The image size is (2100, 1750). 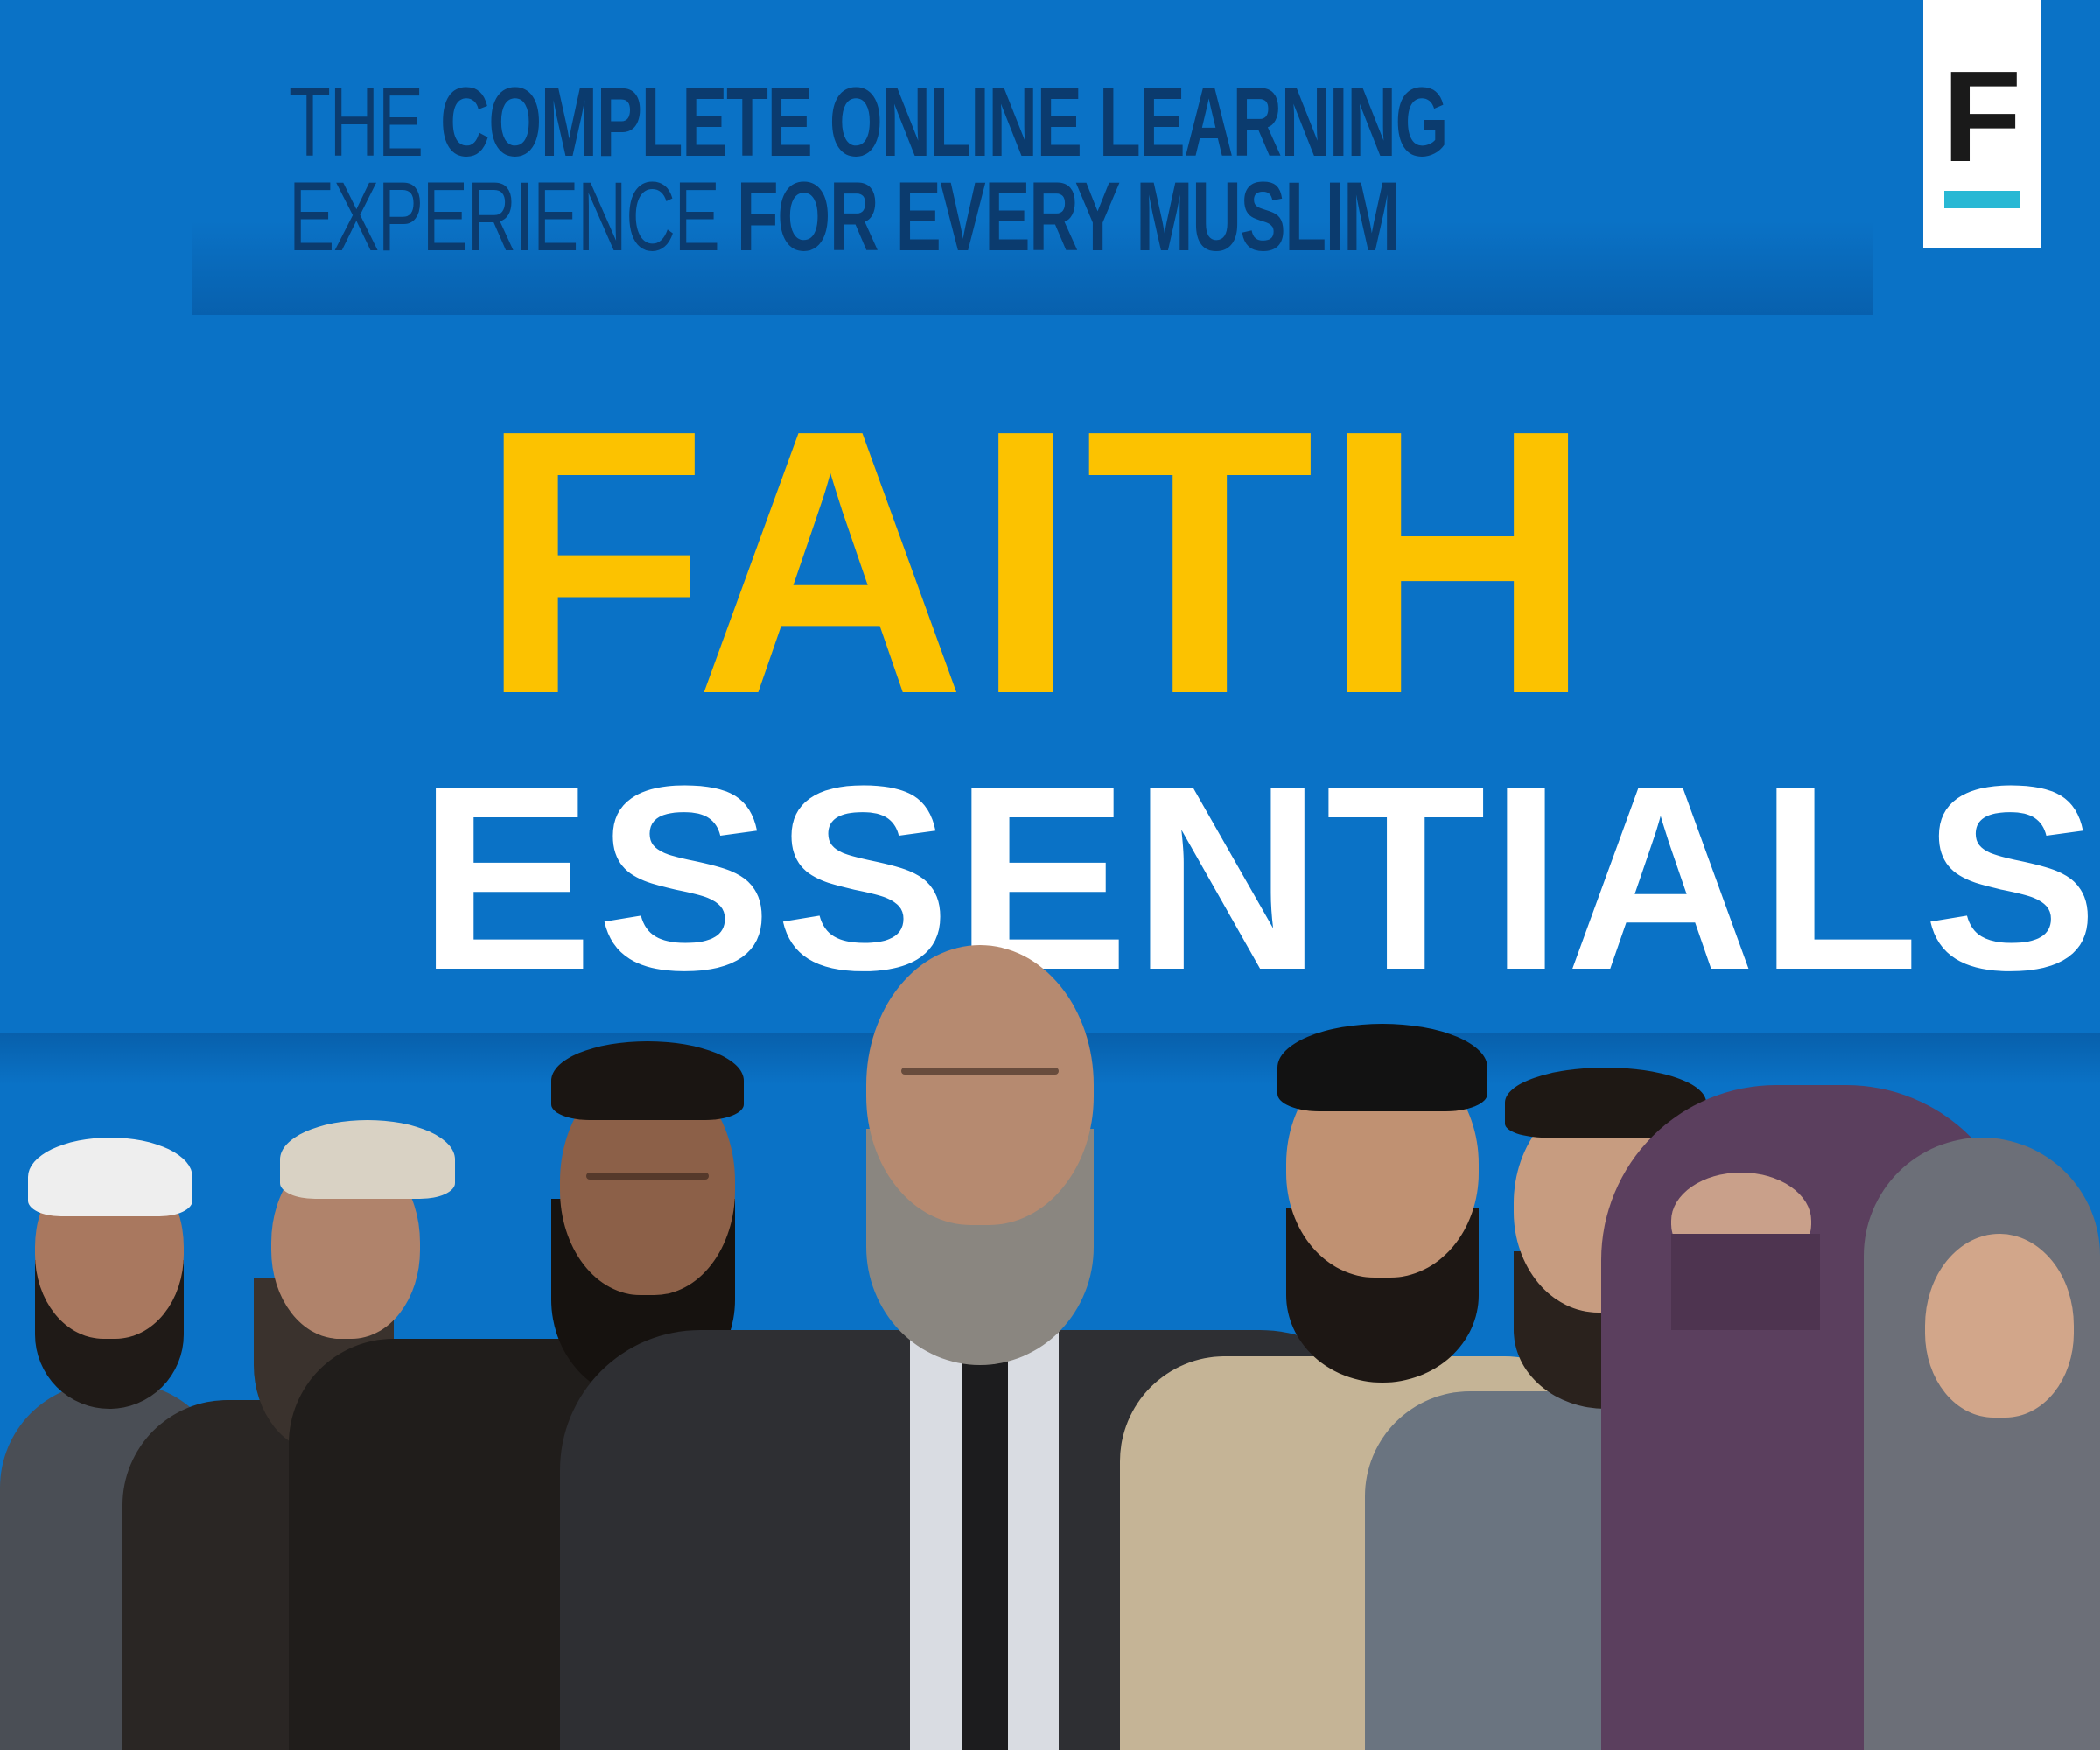 I want to click on title-main: FAITH, so click(x=1039, y=563).